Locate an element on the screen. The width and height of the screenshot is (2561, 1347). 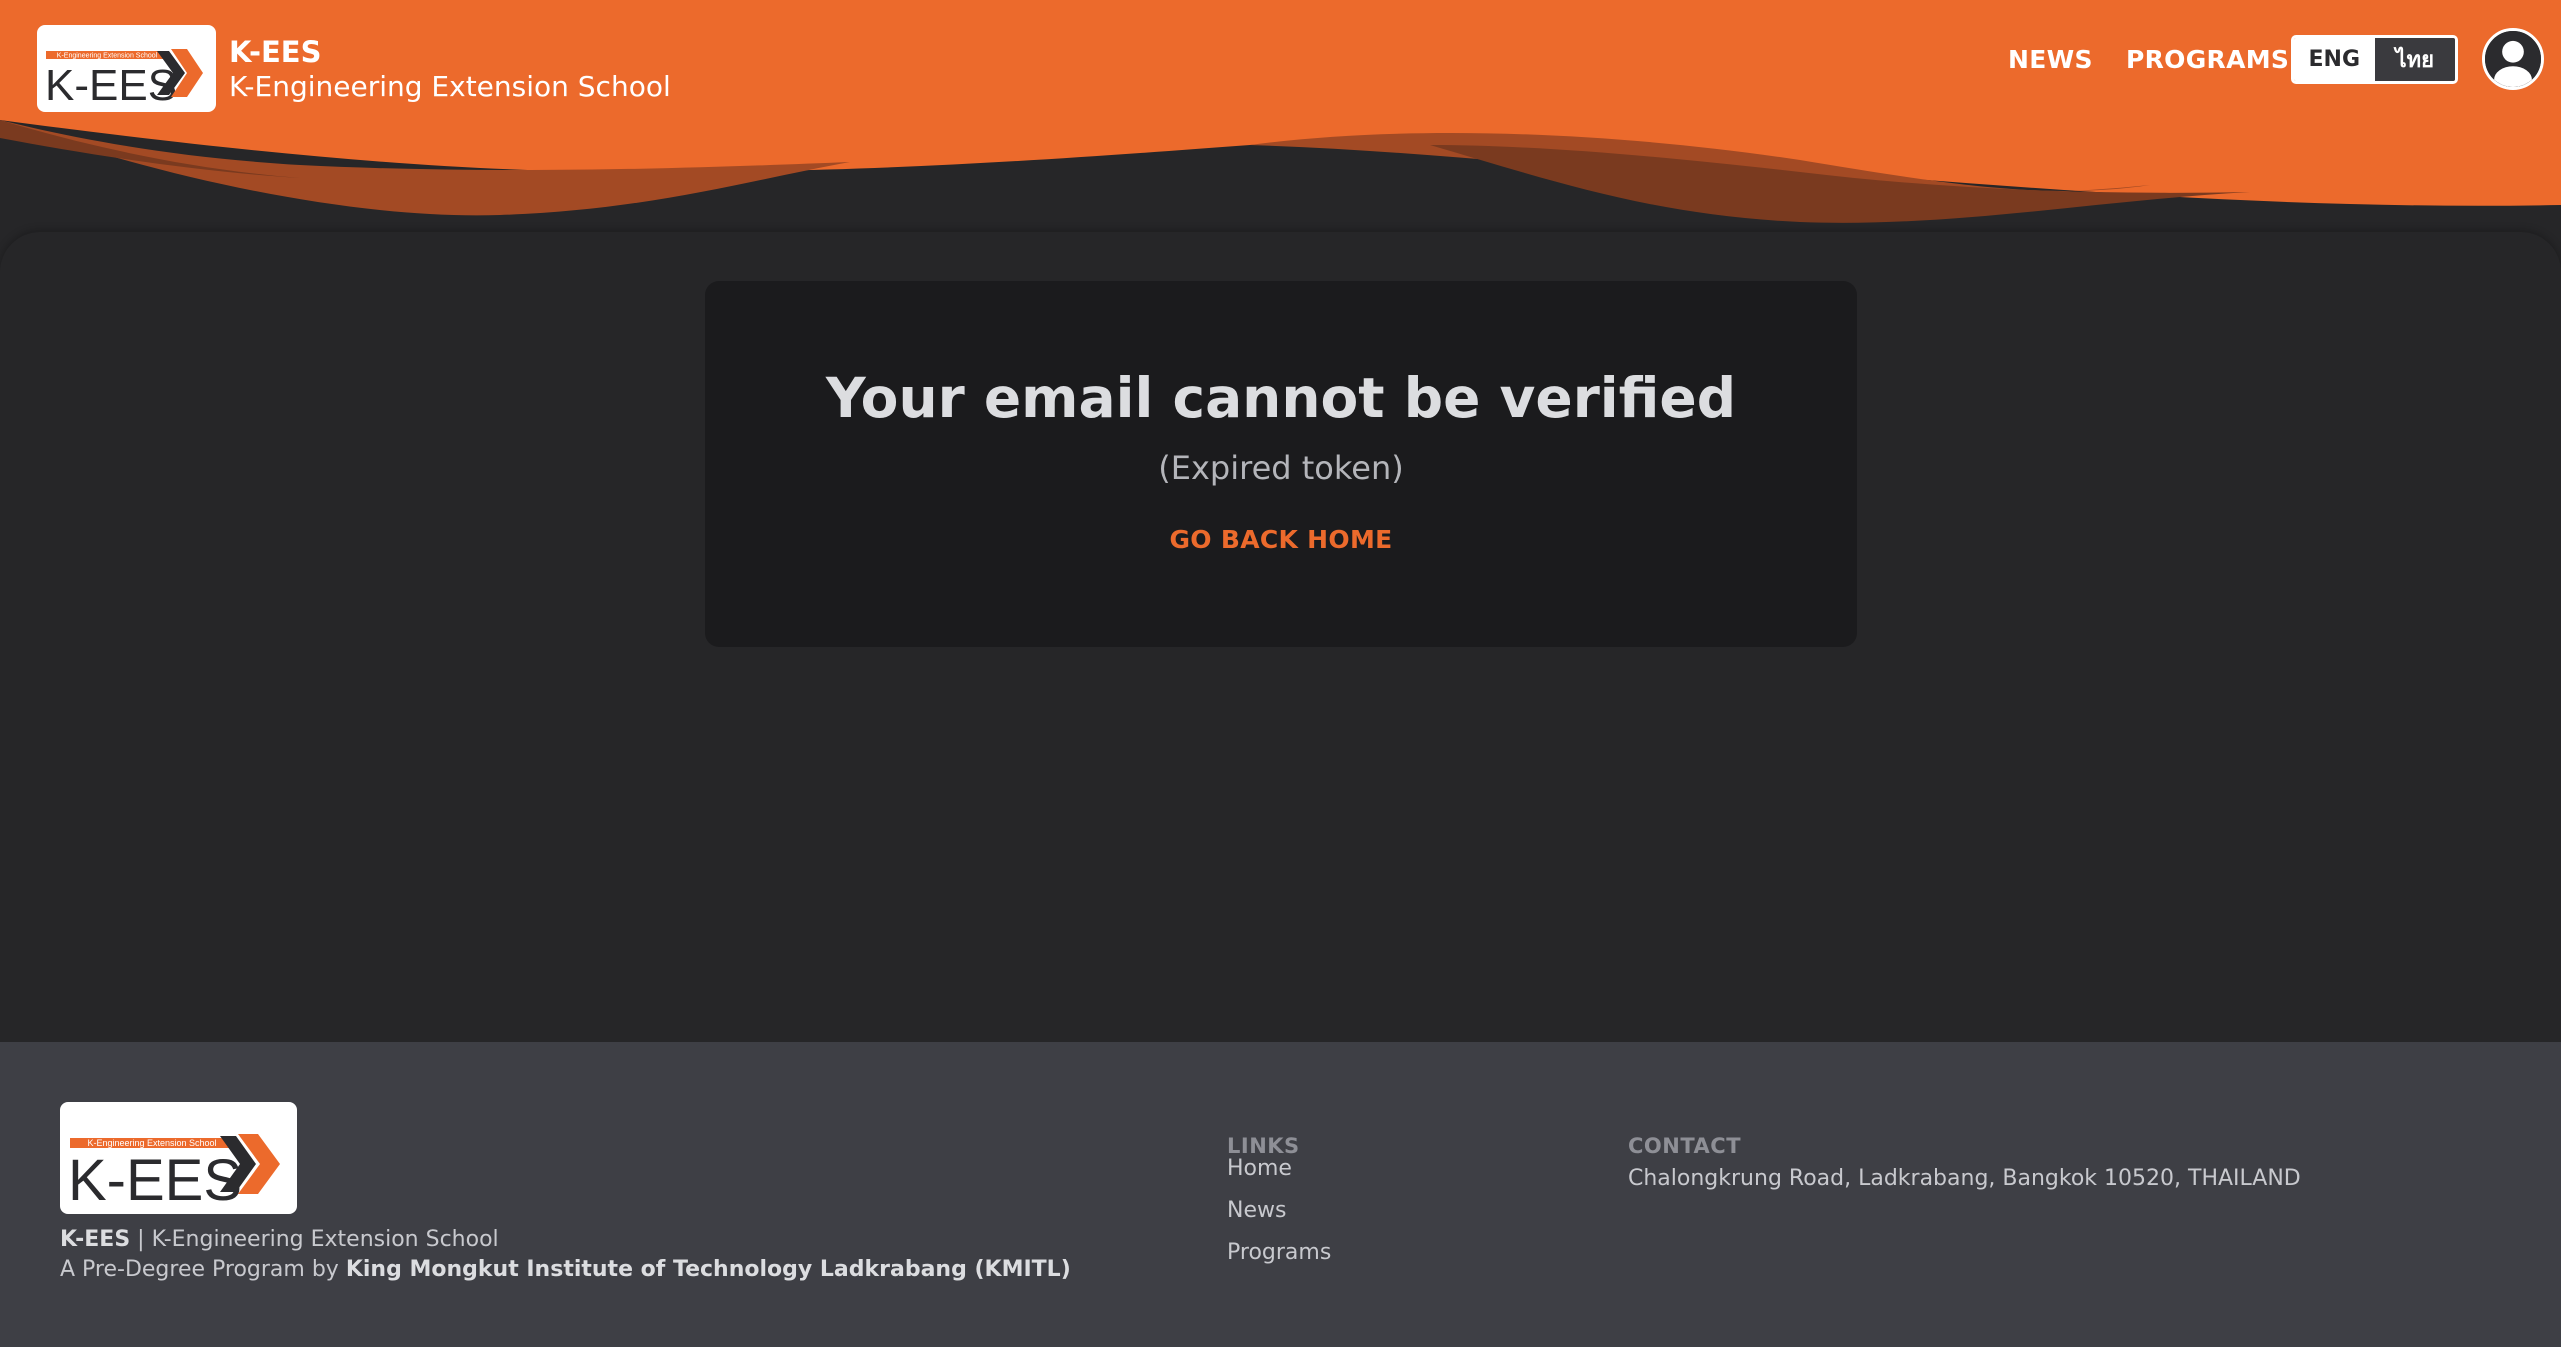
error-reason: (Expired token) is located at coordinates (1281, 468).